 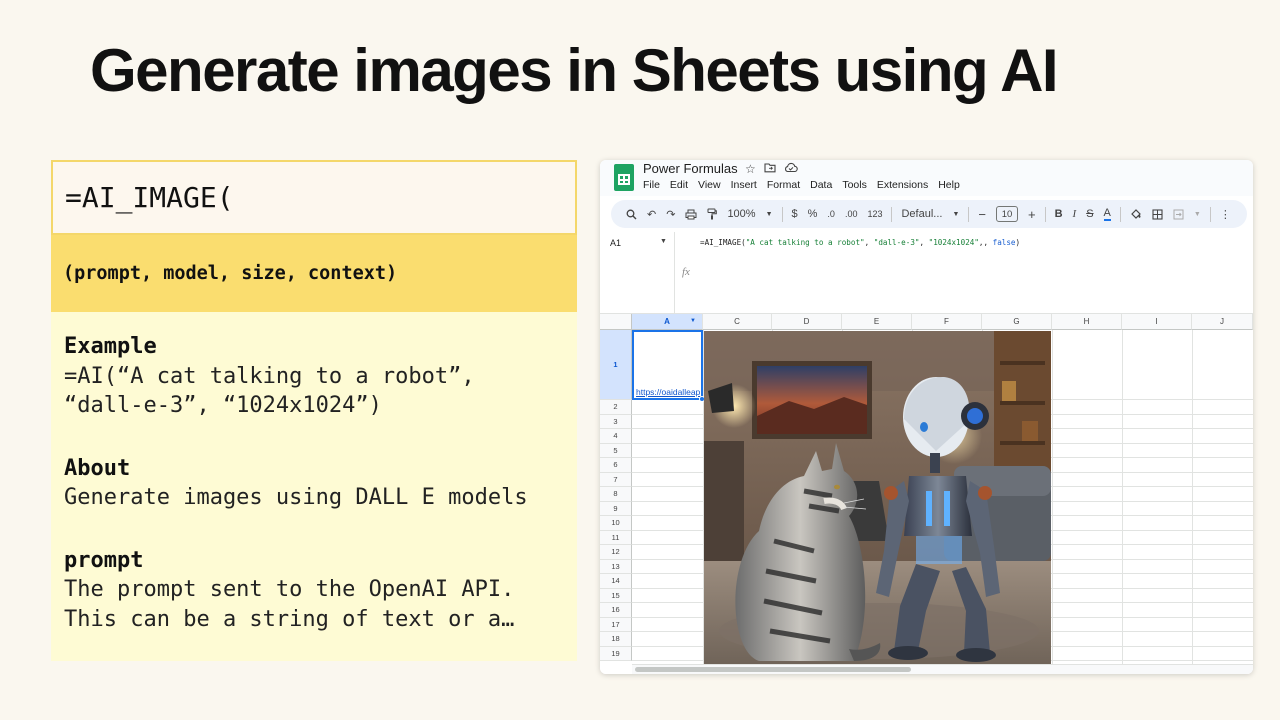 I want to click on undo-icon: ↶, so click(x=651, y=214).